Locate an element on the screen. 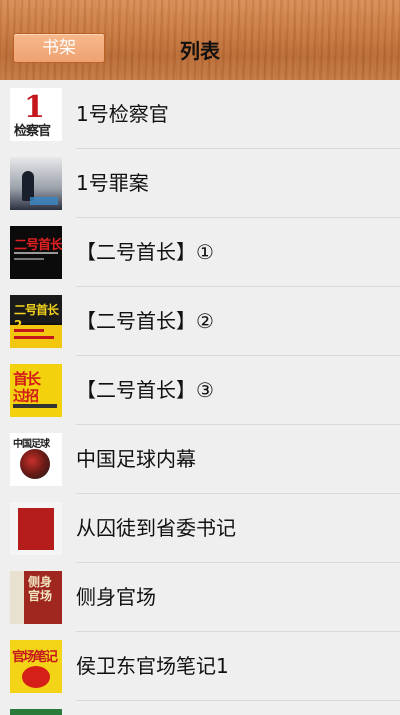  list-item: 二号首长 【二号首长】① is located at coordinates (200, 252).